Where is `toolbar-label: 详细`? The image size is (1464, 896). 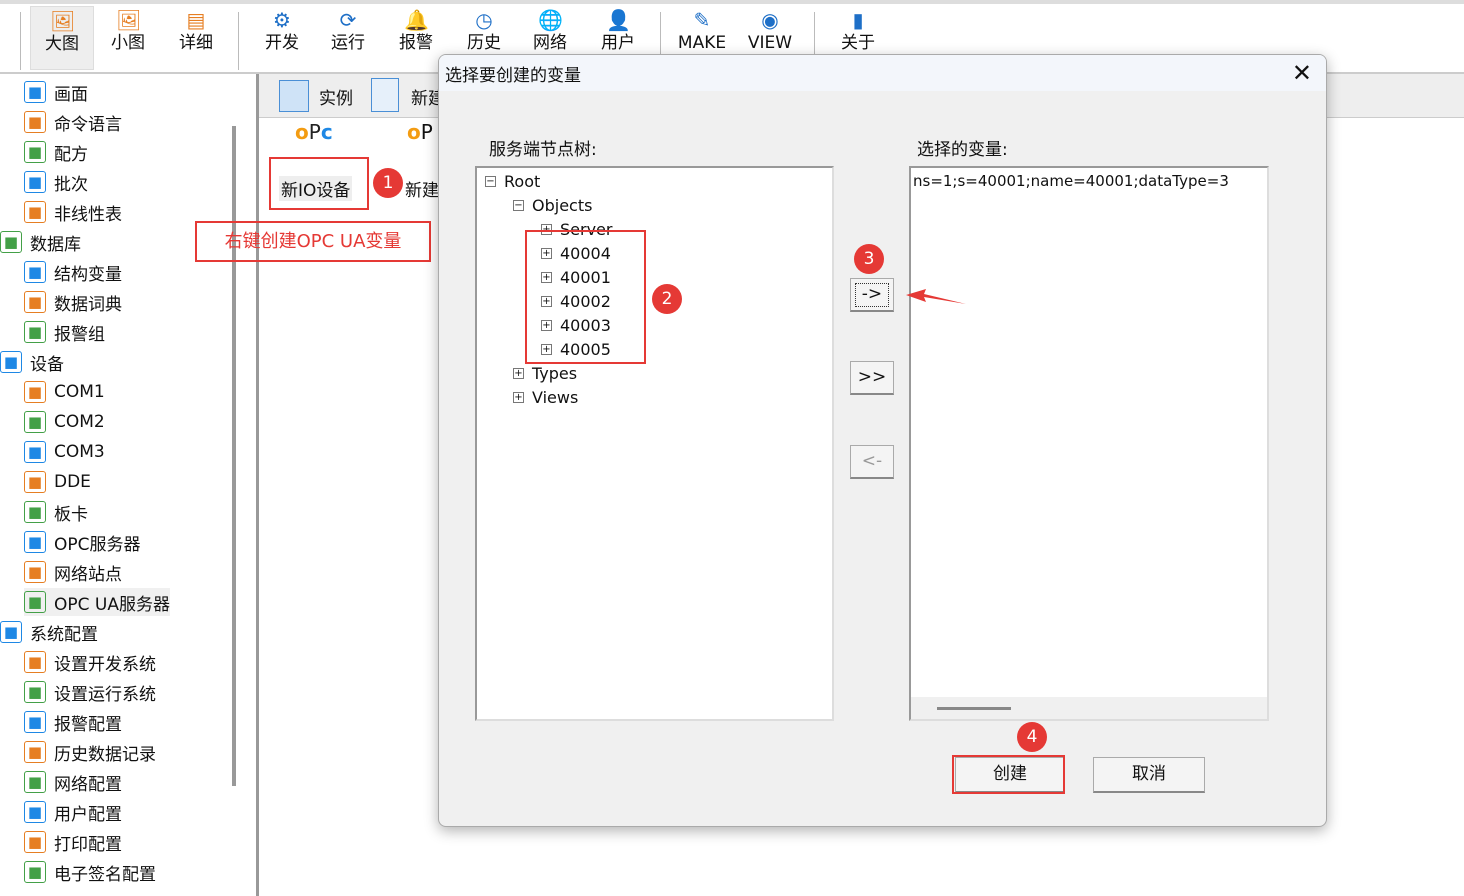
toolbar-label: 详细 is located at coordinates (196, 43).